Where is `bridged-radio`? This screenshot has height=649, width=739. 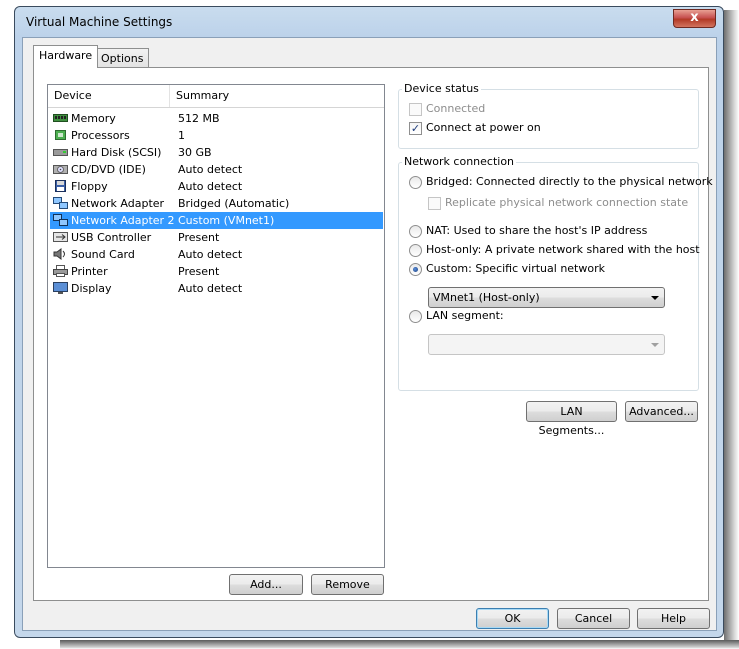 bridged-radio is located at coordinates (415, 182).